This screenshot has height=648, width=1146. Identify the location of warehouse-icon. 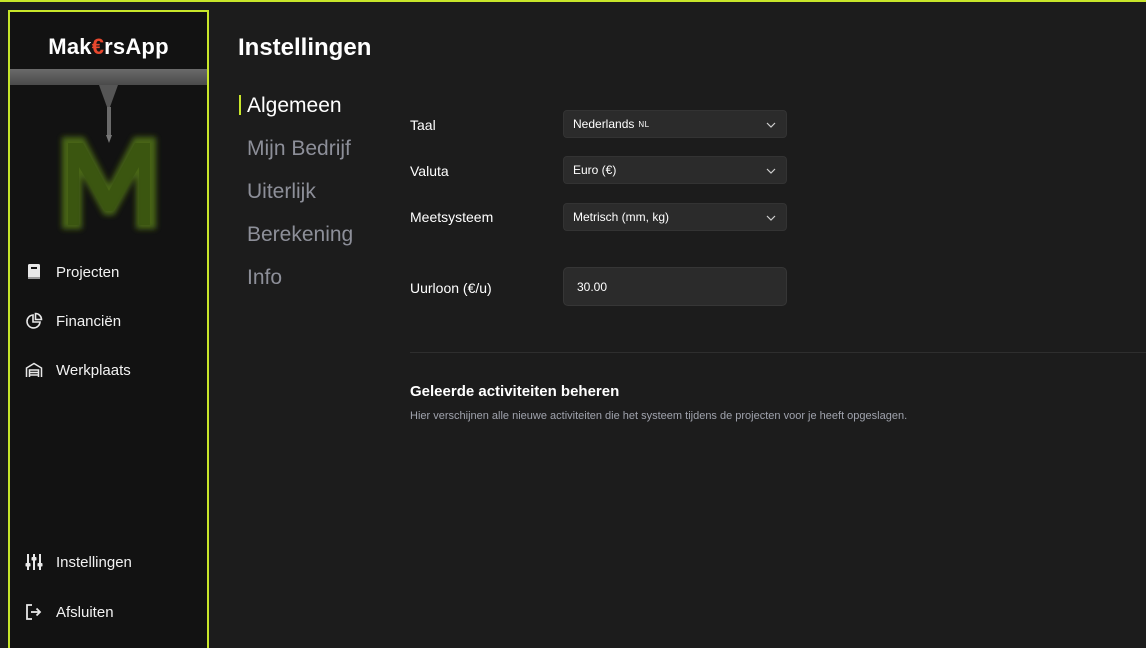
(34, 370).